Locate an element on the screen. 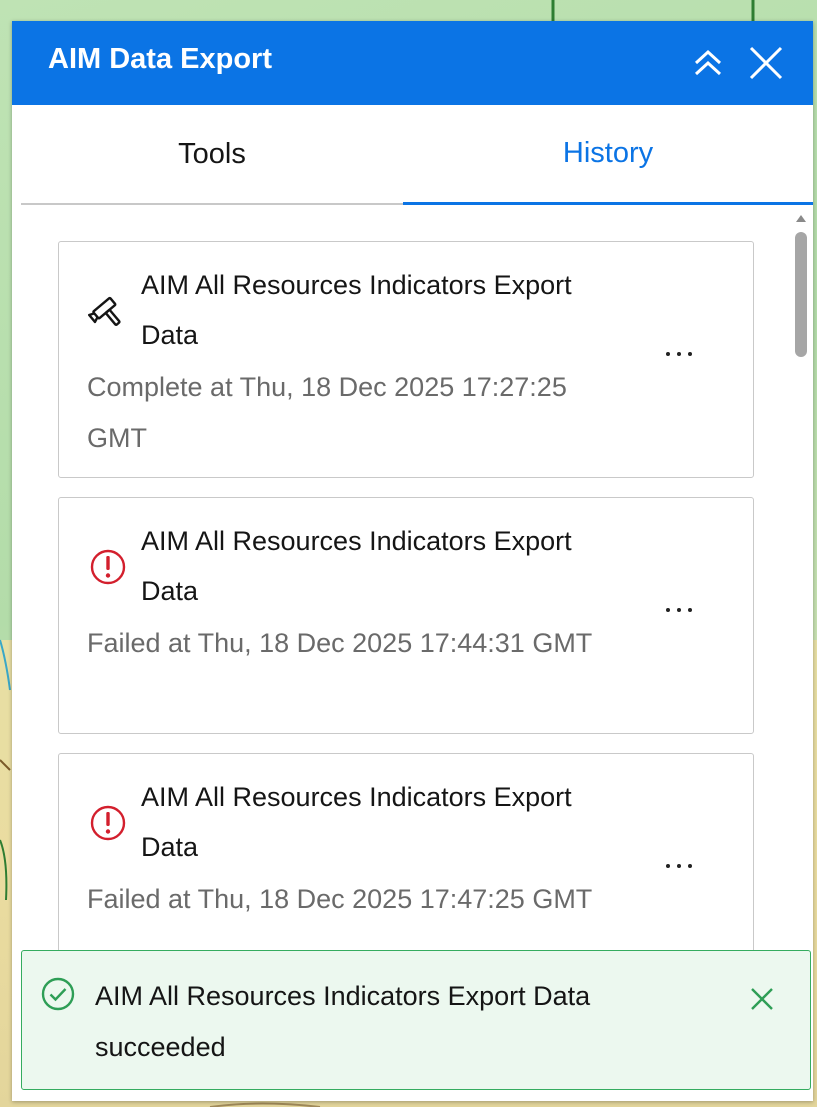  hammer-icon is located at coordinates (108, 311).